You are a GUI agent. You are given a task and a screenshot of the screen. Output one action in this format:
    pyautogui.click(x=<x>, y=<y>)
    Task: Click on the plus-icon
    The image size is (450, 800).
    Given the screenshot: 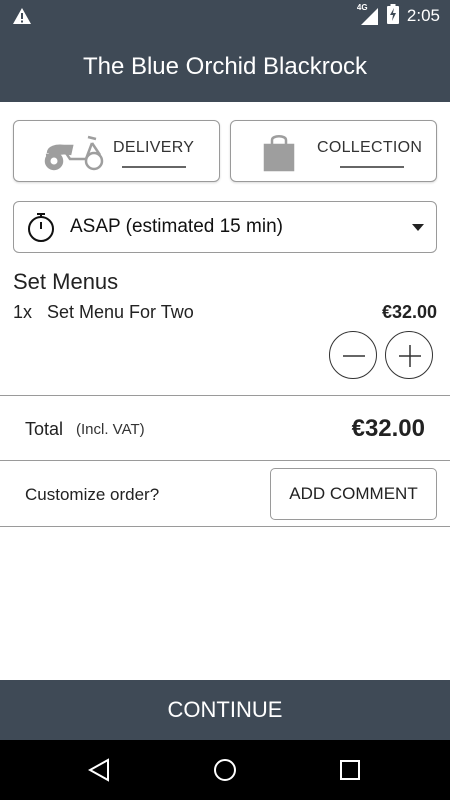 What is the action you would take?
    pyautogui.click(x=410, y=356)
    